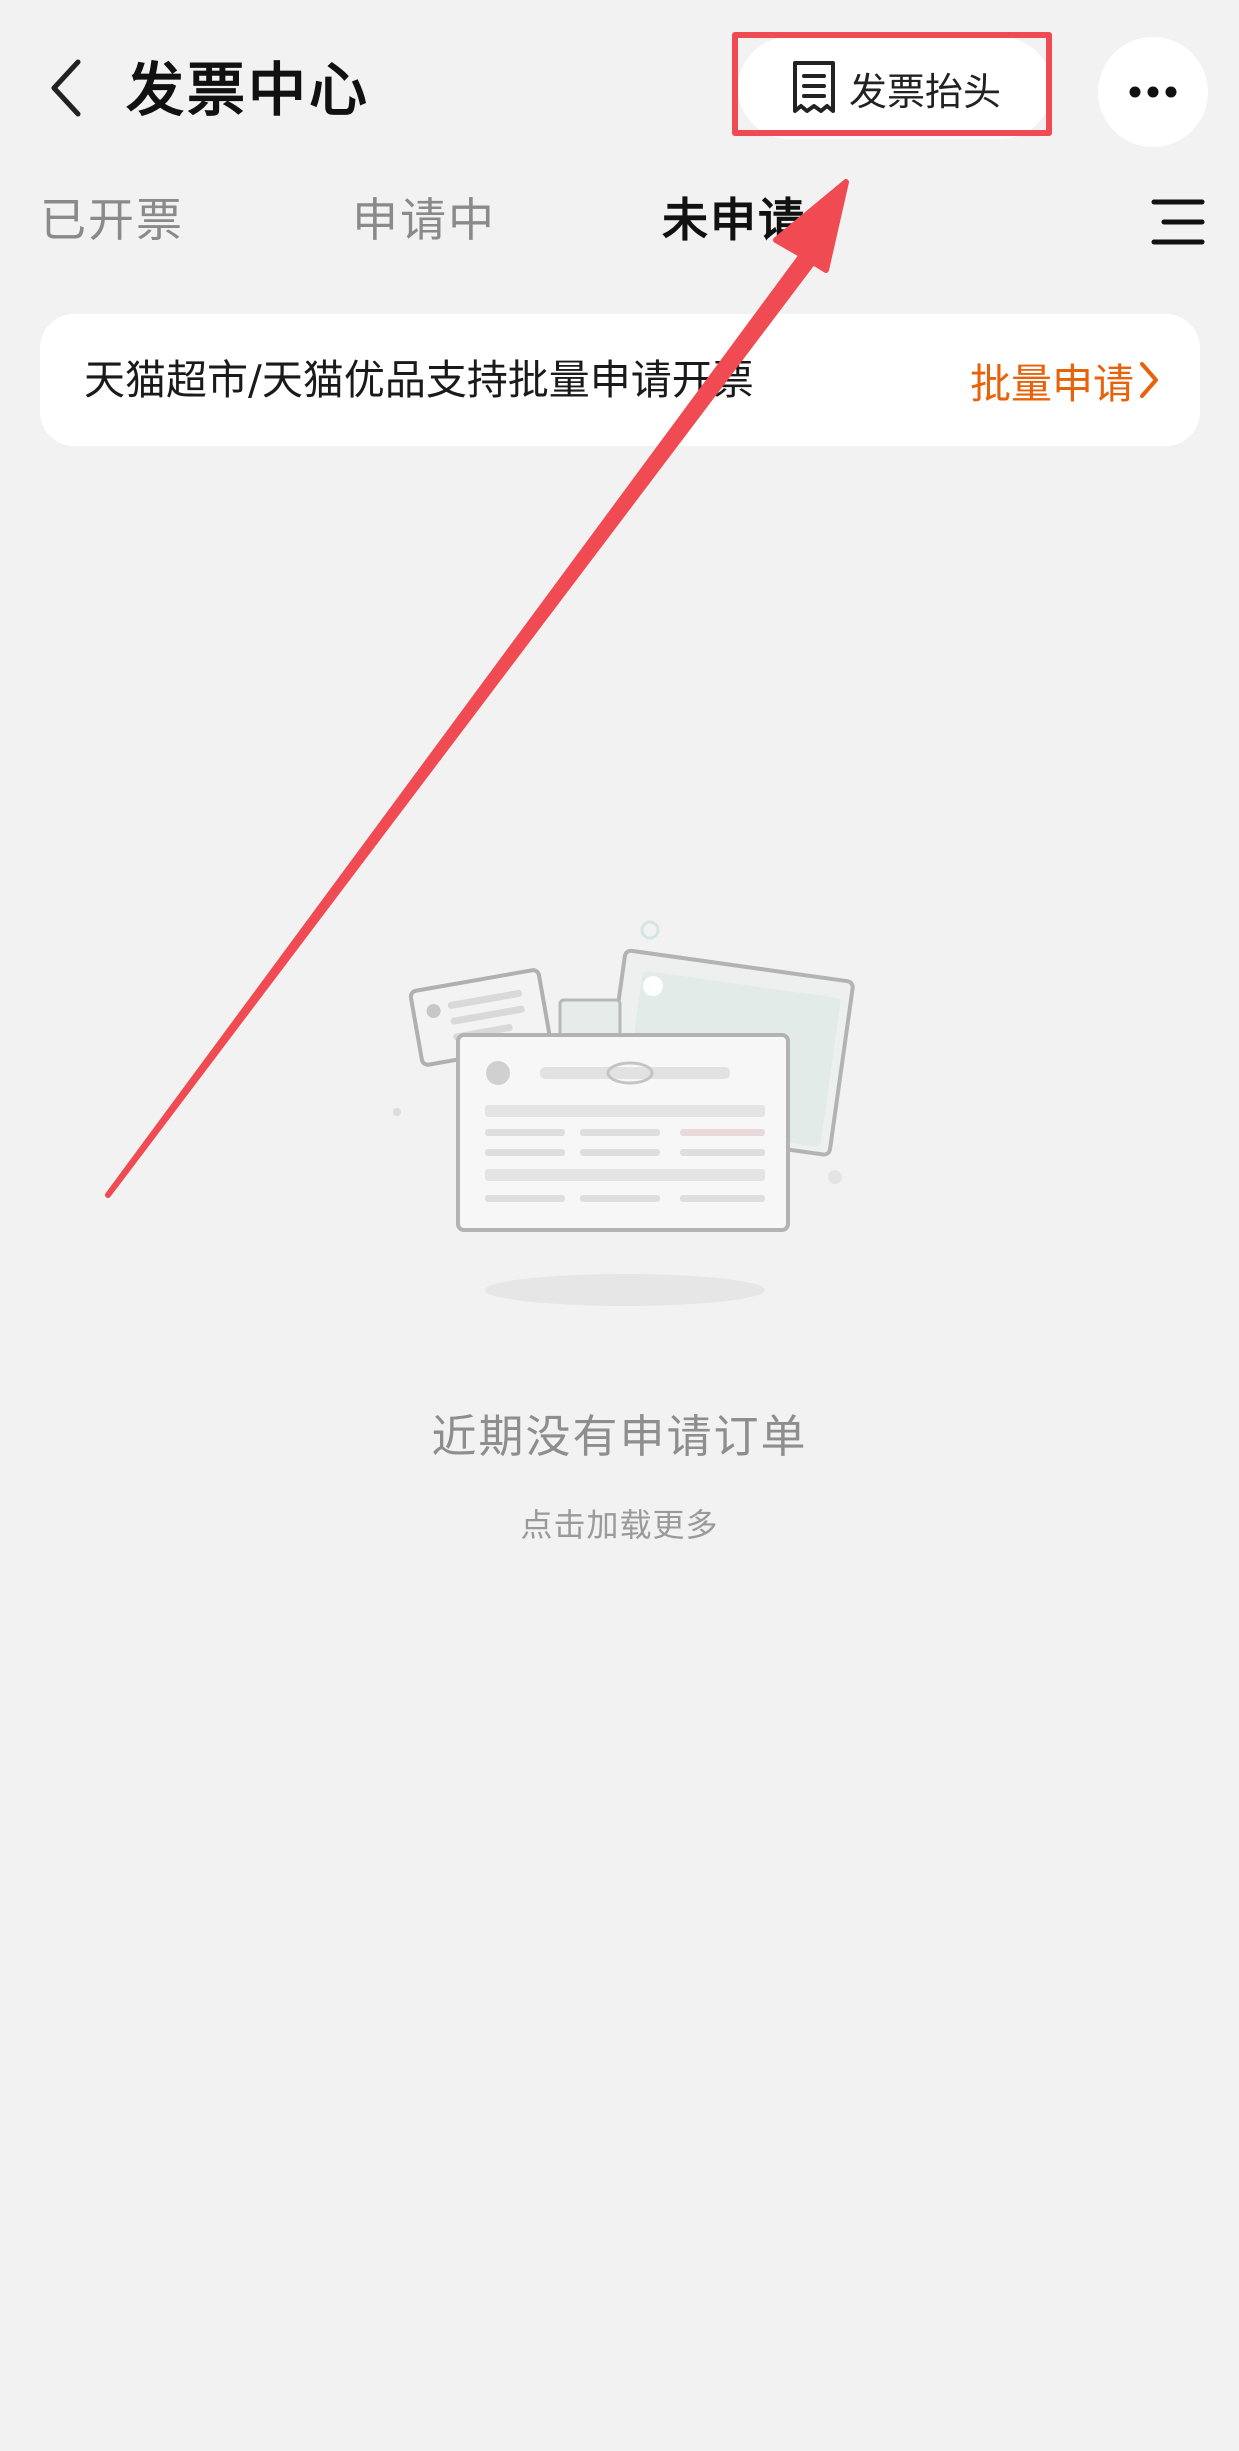 The height and width of the screenshot is (2451, 1239). I want to click on tab-not-applied: 未申请, so click(734, 220).